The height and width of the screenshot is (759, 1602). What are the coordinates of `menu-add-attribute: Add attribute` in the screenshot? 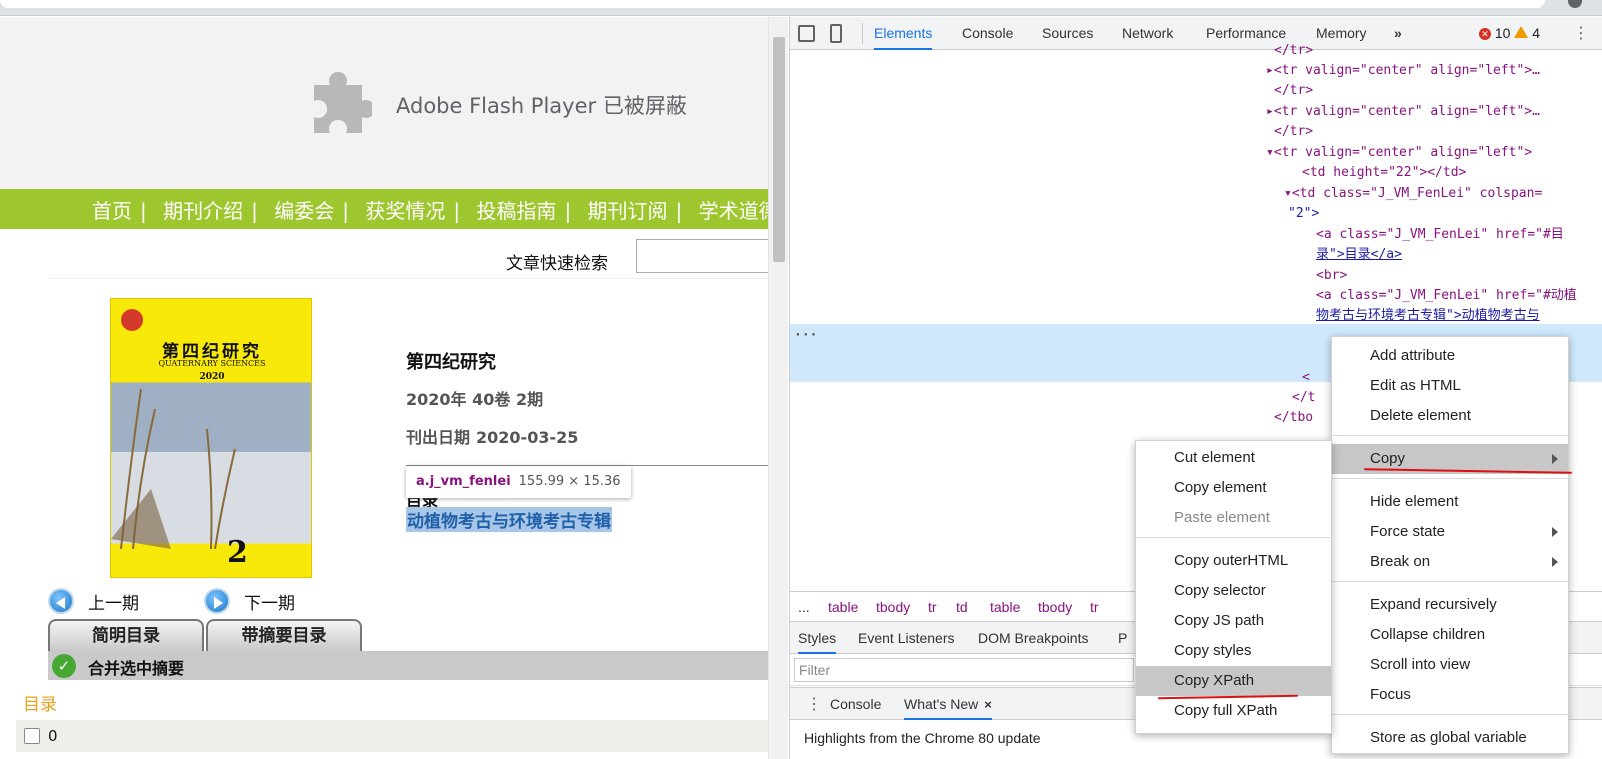 It's located at (1450, 356).